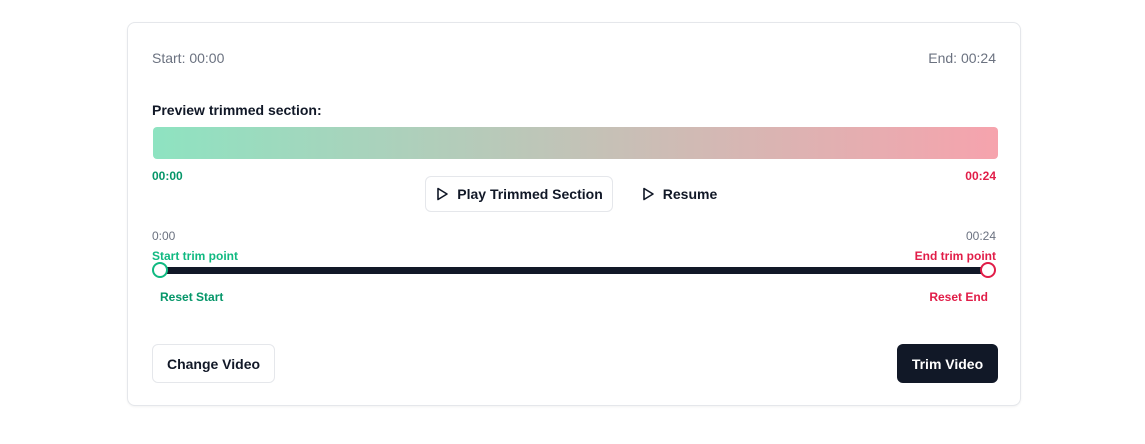 Image resolution: width=1145 pixels, height=444 pixels. What do you see at coordinates (690, 194) in the screenshot?
I see `resume-label: Resume` at bounding box center [690, 194].